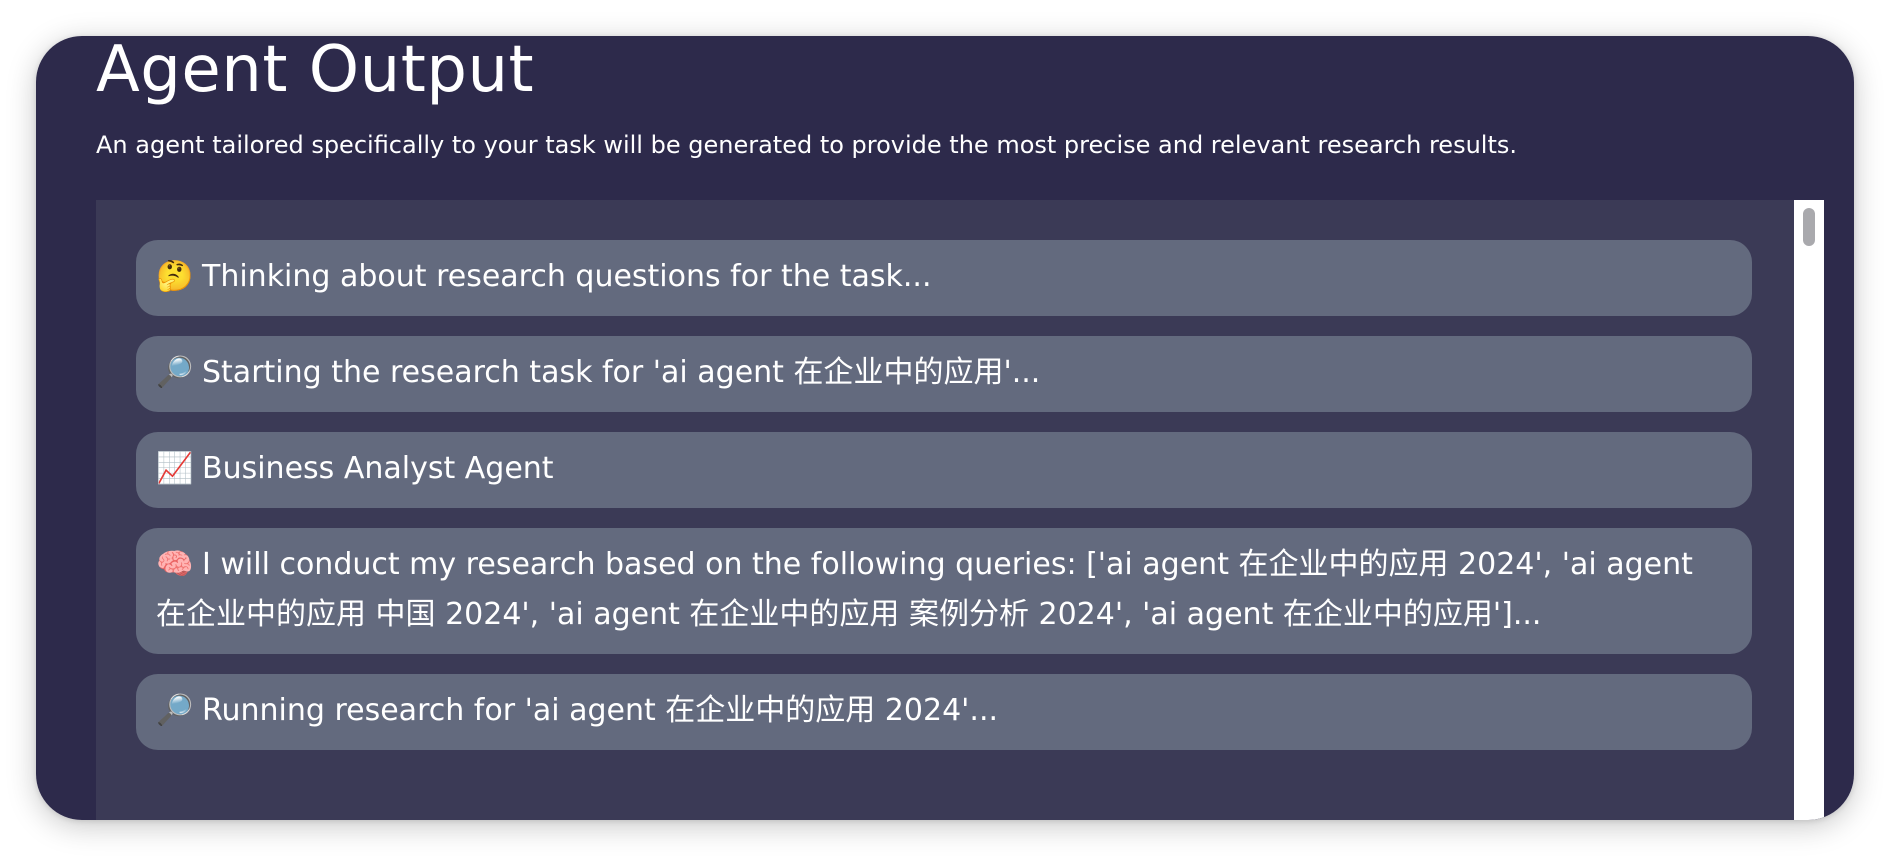  I want to click on page-title: Agent Output, so click(315, 71).